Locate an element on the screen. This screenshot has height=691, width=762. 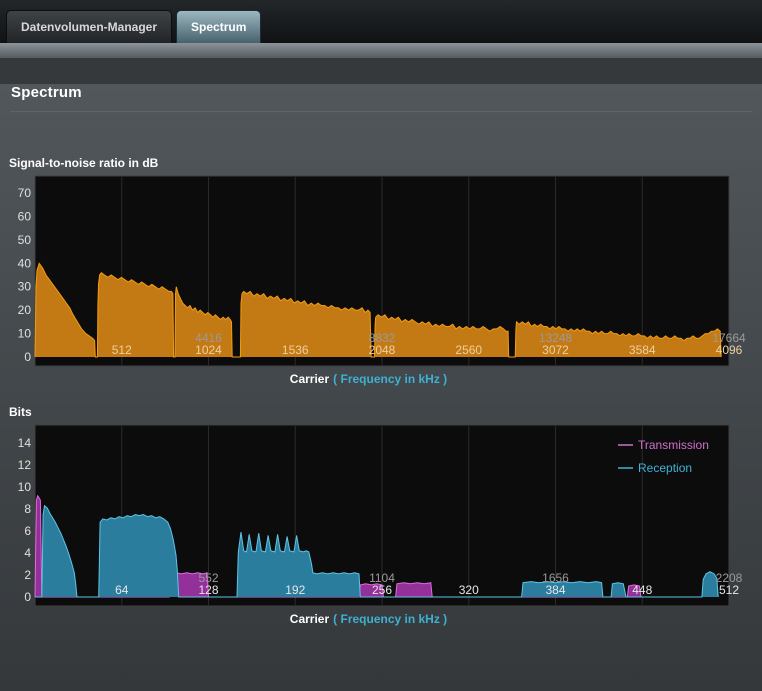
snr-caption-frequency: ( Frequency in kHz ) is located at coordinates (390, 379).